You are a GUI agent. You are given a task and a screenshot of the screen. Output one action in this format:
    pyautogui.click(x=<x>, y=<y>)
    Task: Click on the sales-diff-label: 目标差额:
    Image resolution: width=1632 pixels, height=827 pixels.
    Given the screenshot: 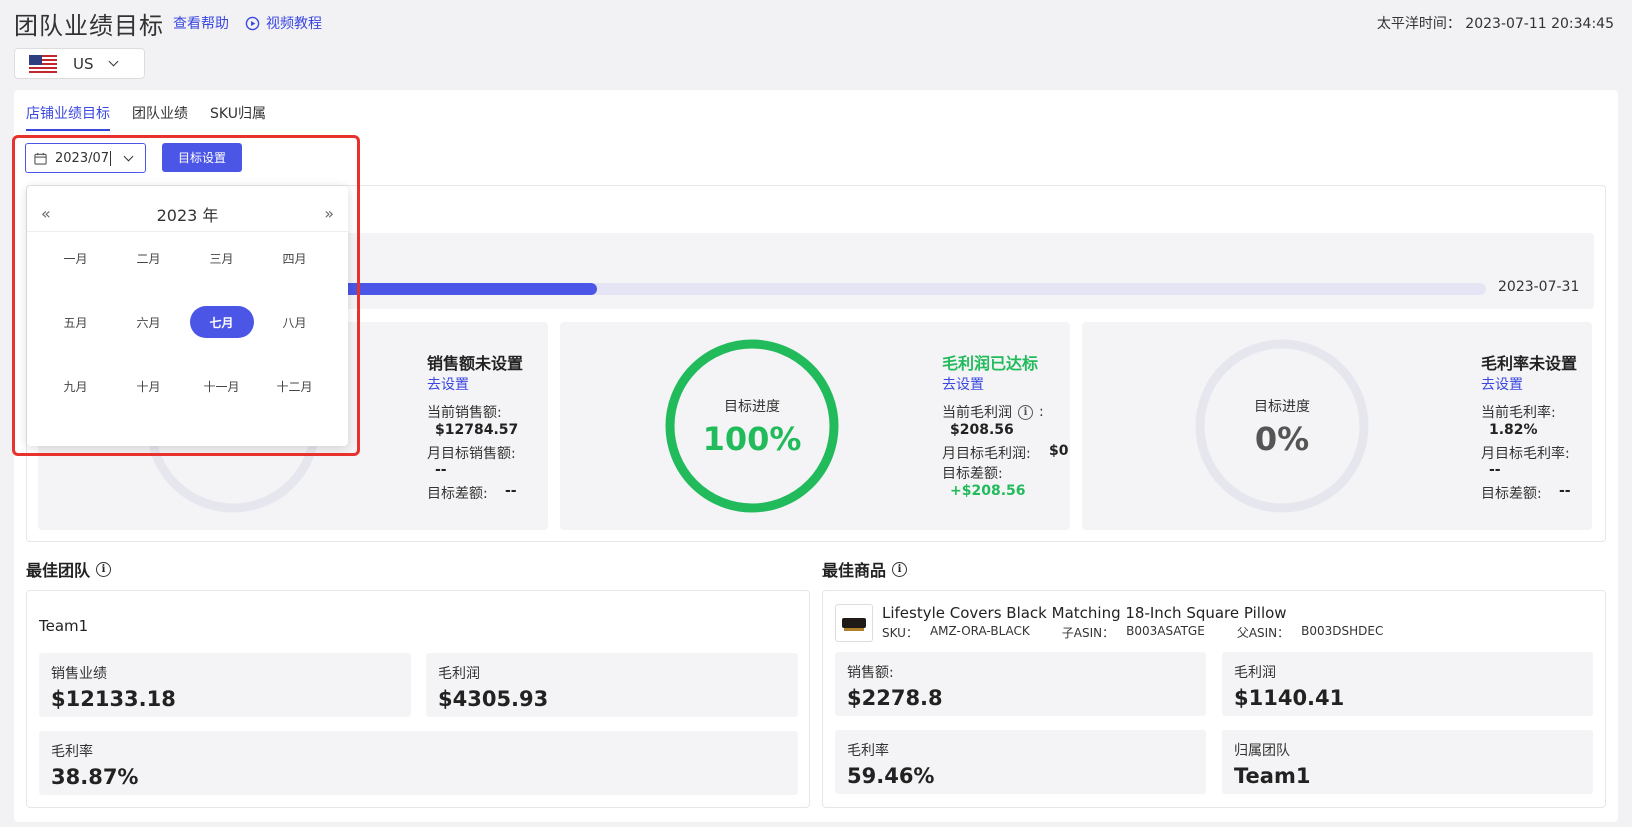 What is the action you would take?
    pyautogui.click(x=457, y=494)
    